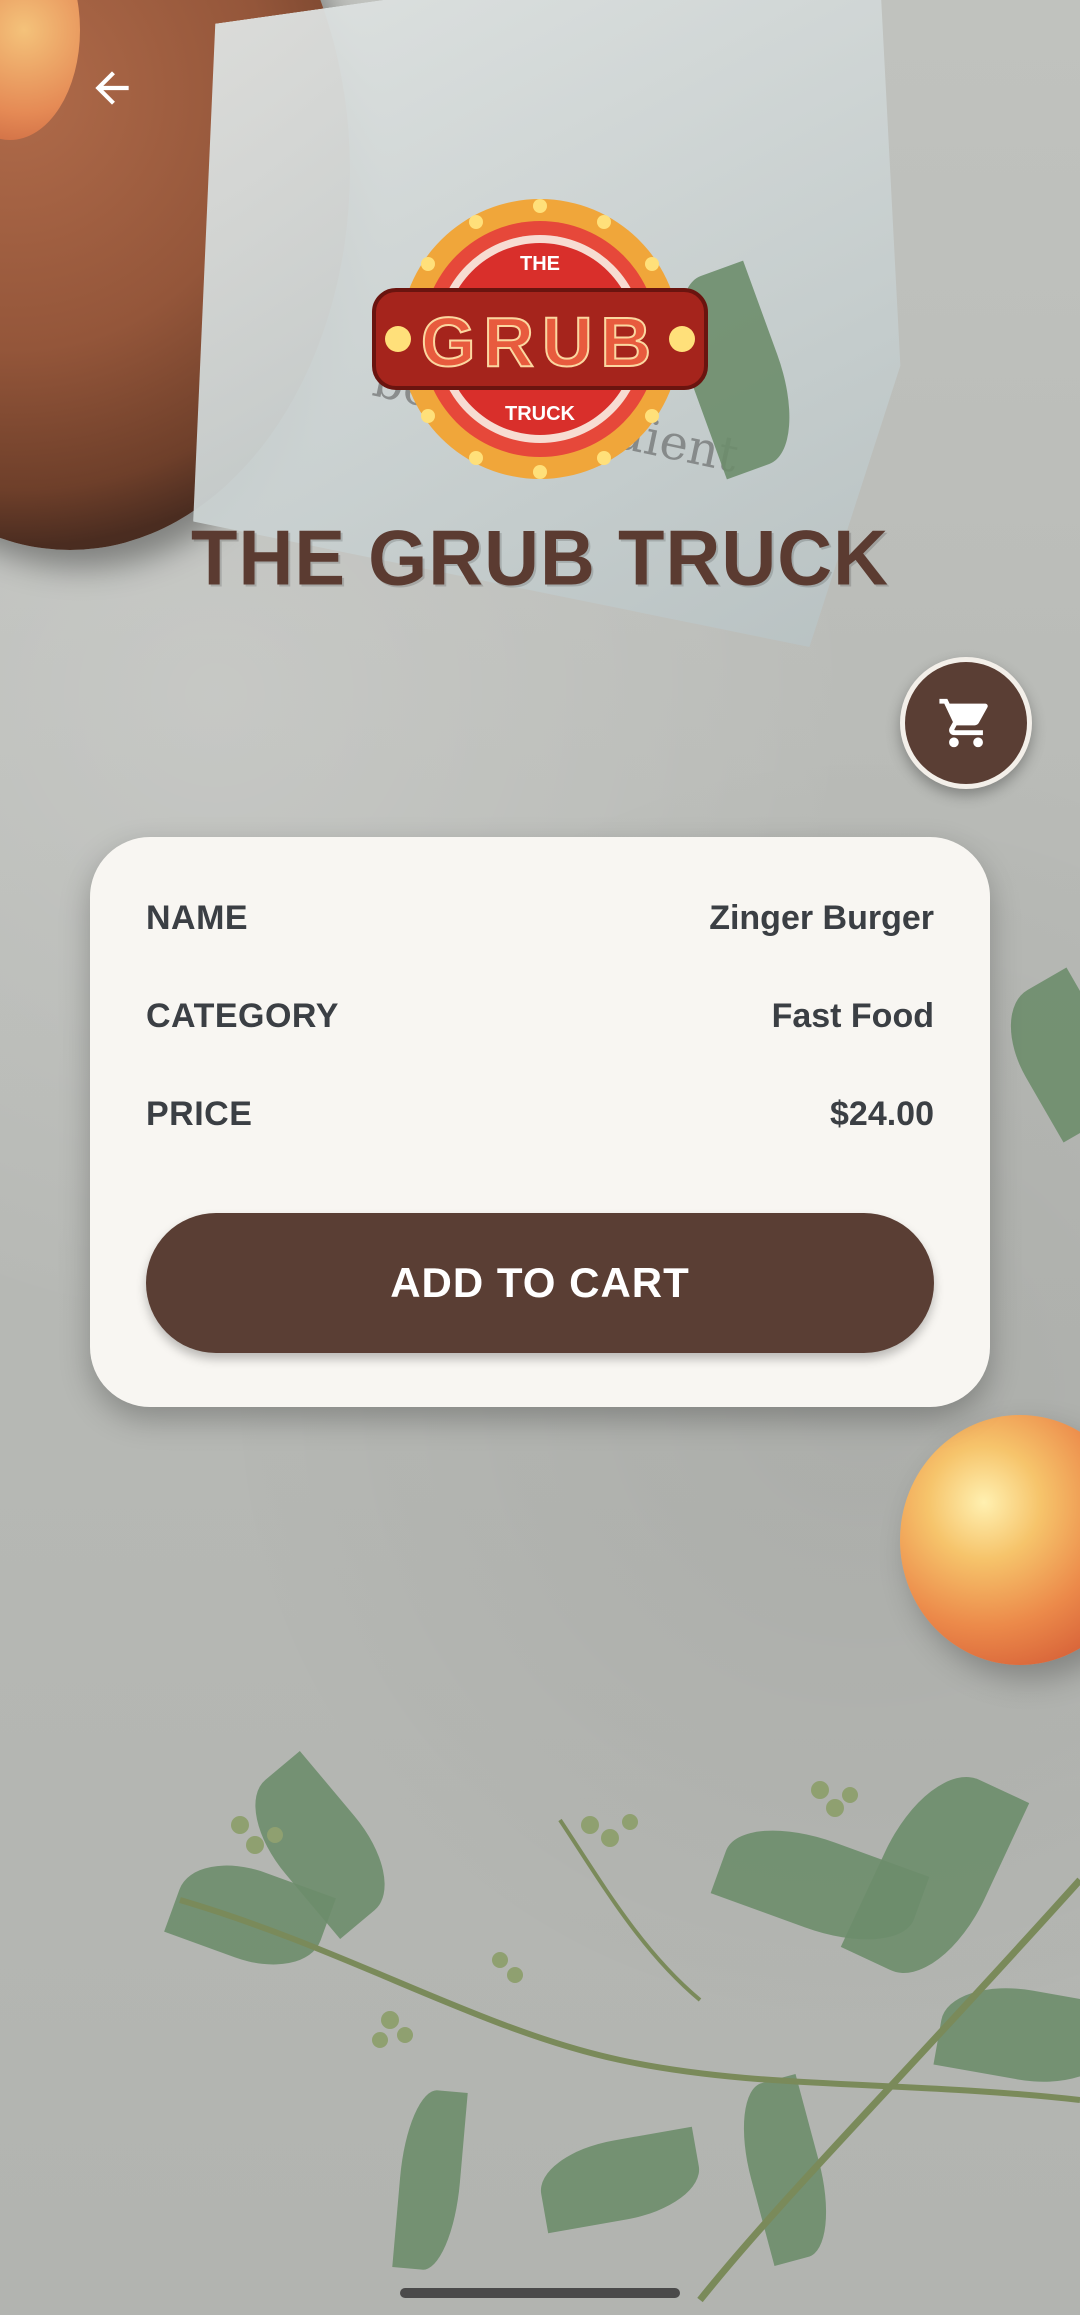 This screenshot has width=1080, height=2315. I want to click on name-label: NAME, so click(197, 918).